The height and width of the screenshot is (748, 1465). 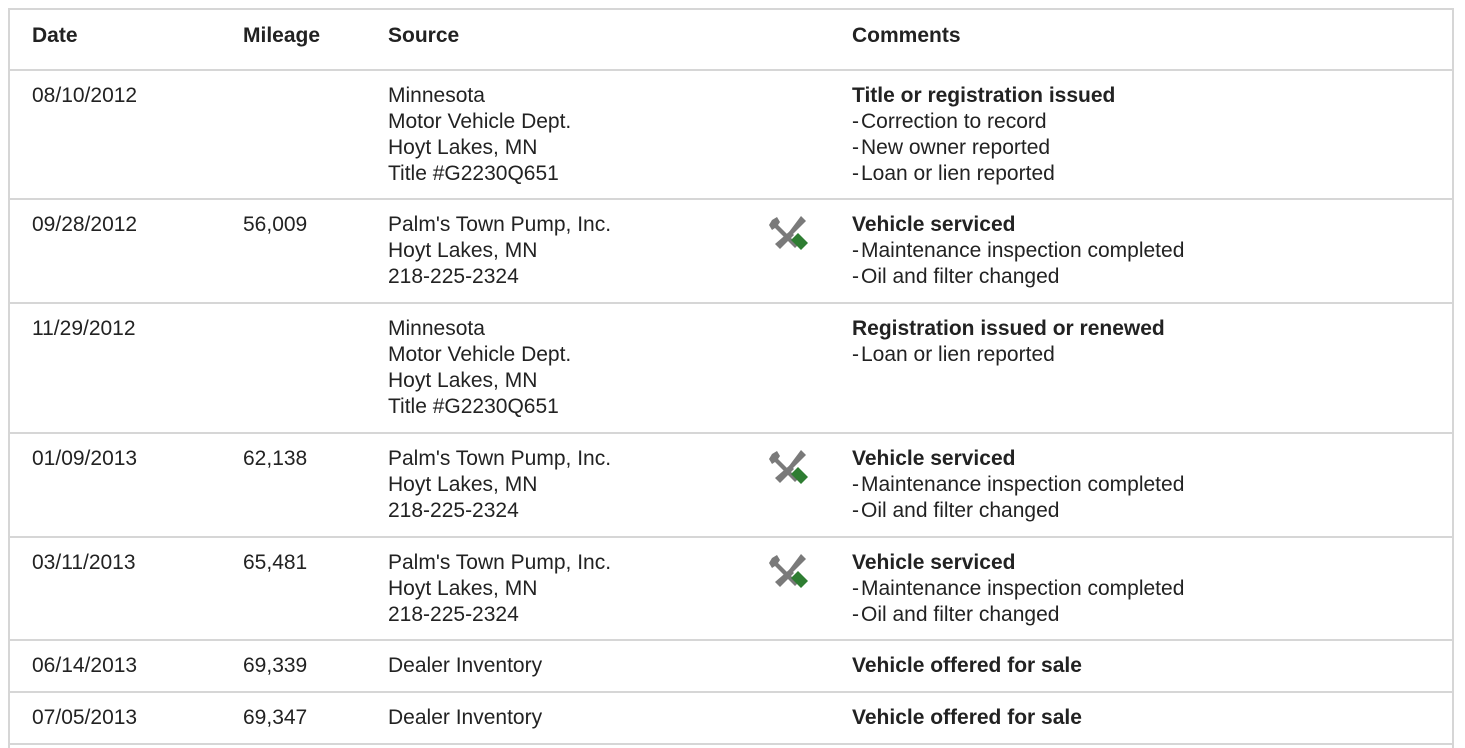 What do you see at coordinates (275, 717) in the screenshot?
I see `row-mileage: 69,347` at bounding box center [275, 717].